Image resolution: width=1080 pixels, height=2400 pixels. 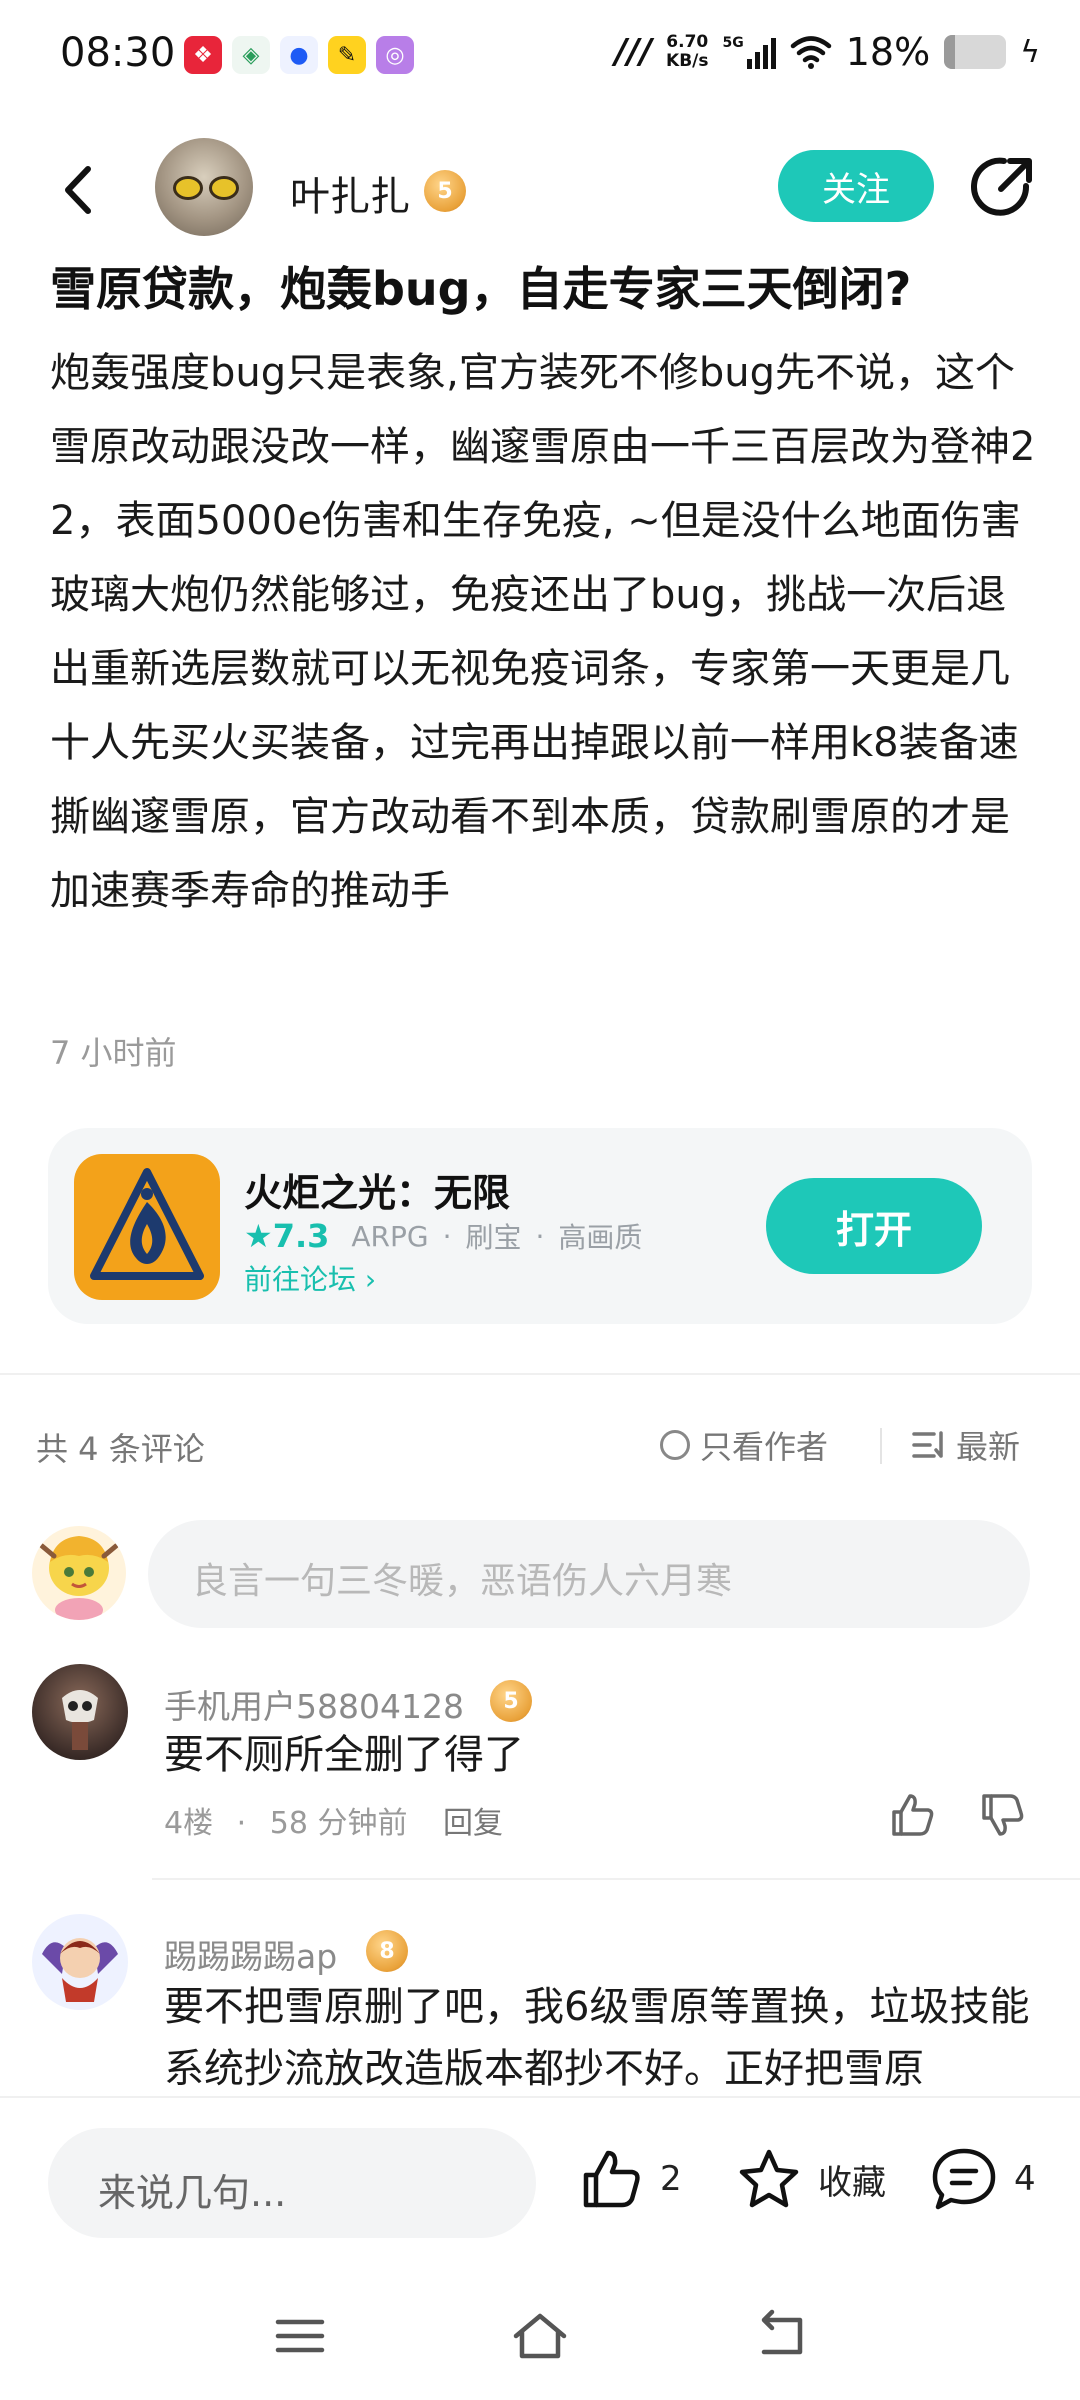 What do you see at coordinates (744, 1445) in the screenshot?
I see `author-only-toggle: 只看作者` at bounding box center [744, 1445].